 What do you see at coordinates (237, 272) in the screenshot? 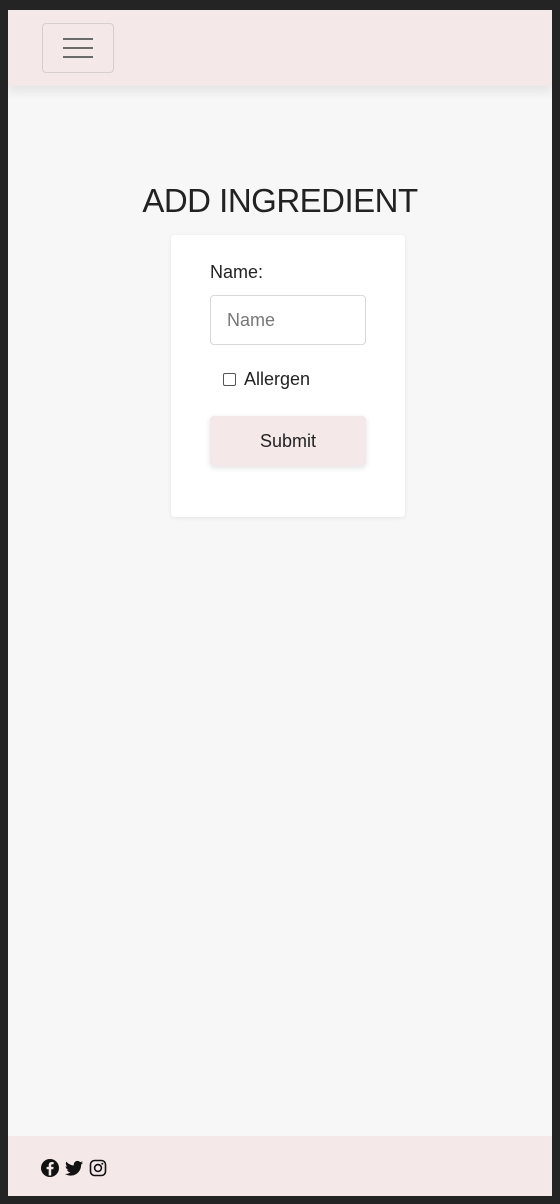
I see `name-label: Name:` at bounding box center [237, 272].